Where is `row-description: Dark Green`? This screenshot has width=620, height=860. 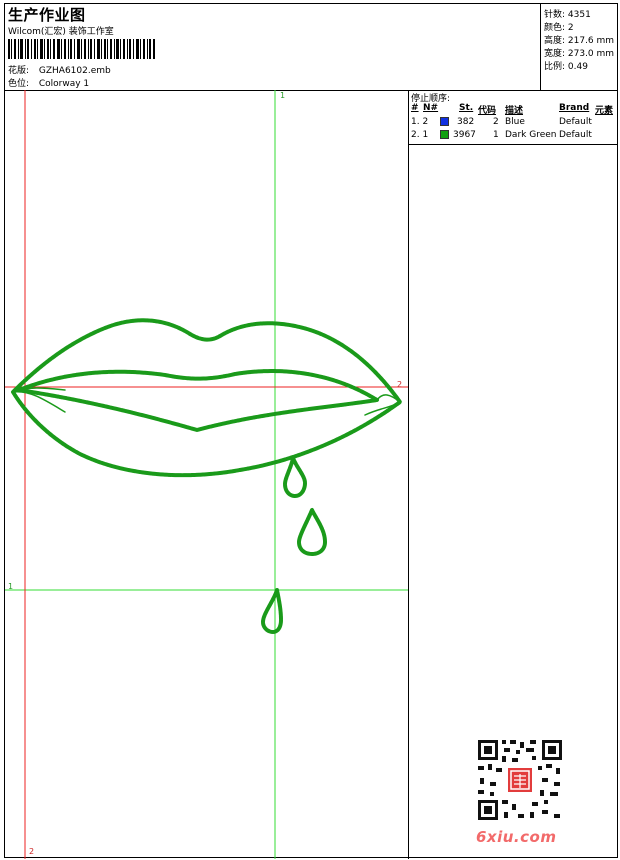
row-description: Dark Green is located at coordinates (531, 135).